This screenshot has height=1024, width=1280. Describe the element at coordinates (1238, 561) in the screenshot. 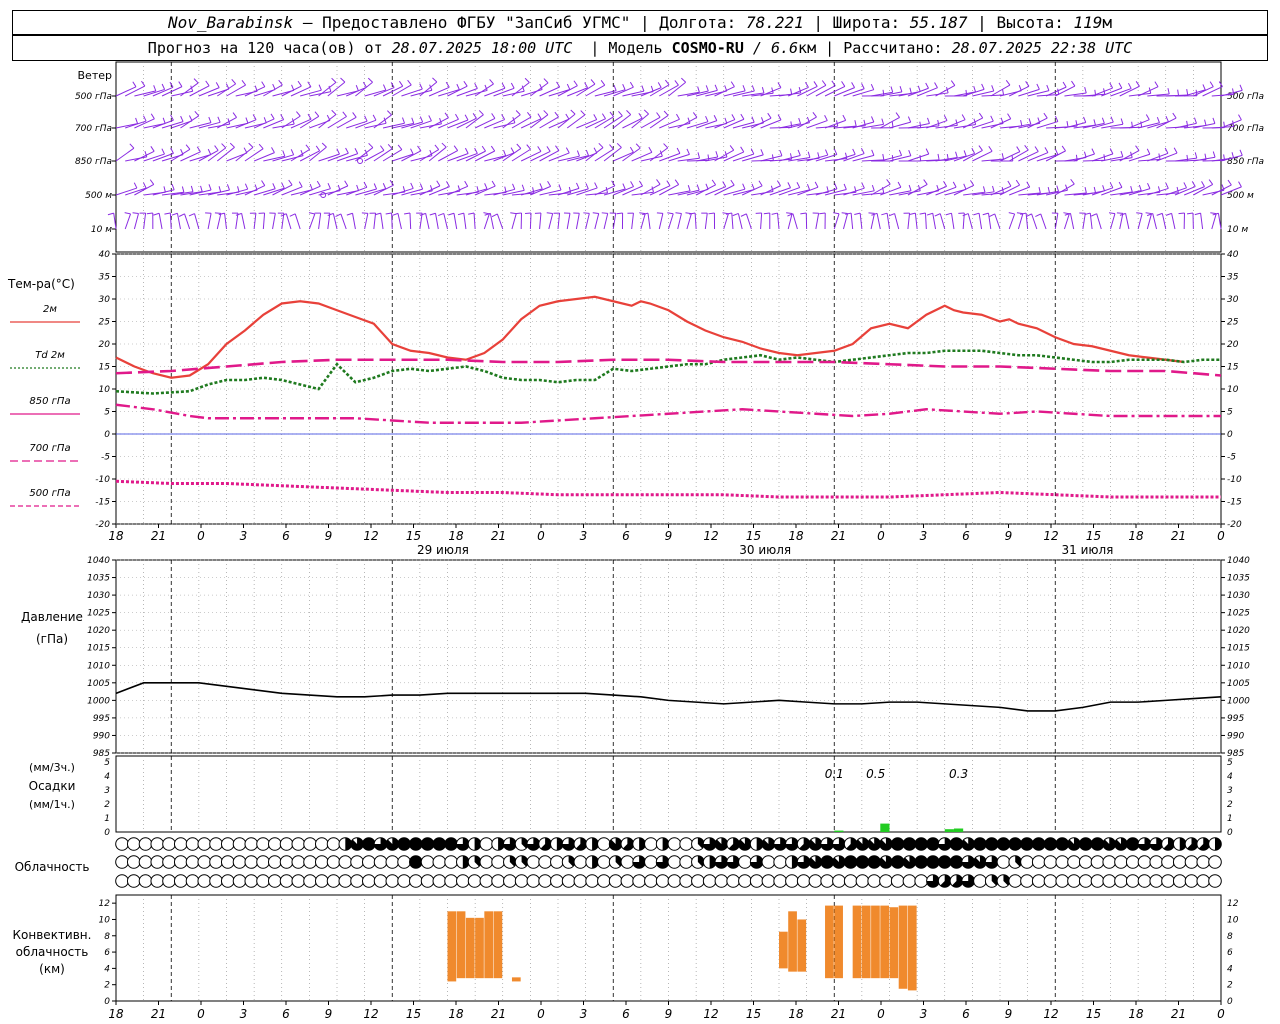

I see `pressure-tick-label-right: 1040` at that location.